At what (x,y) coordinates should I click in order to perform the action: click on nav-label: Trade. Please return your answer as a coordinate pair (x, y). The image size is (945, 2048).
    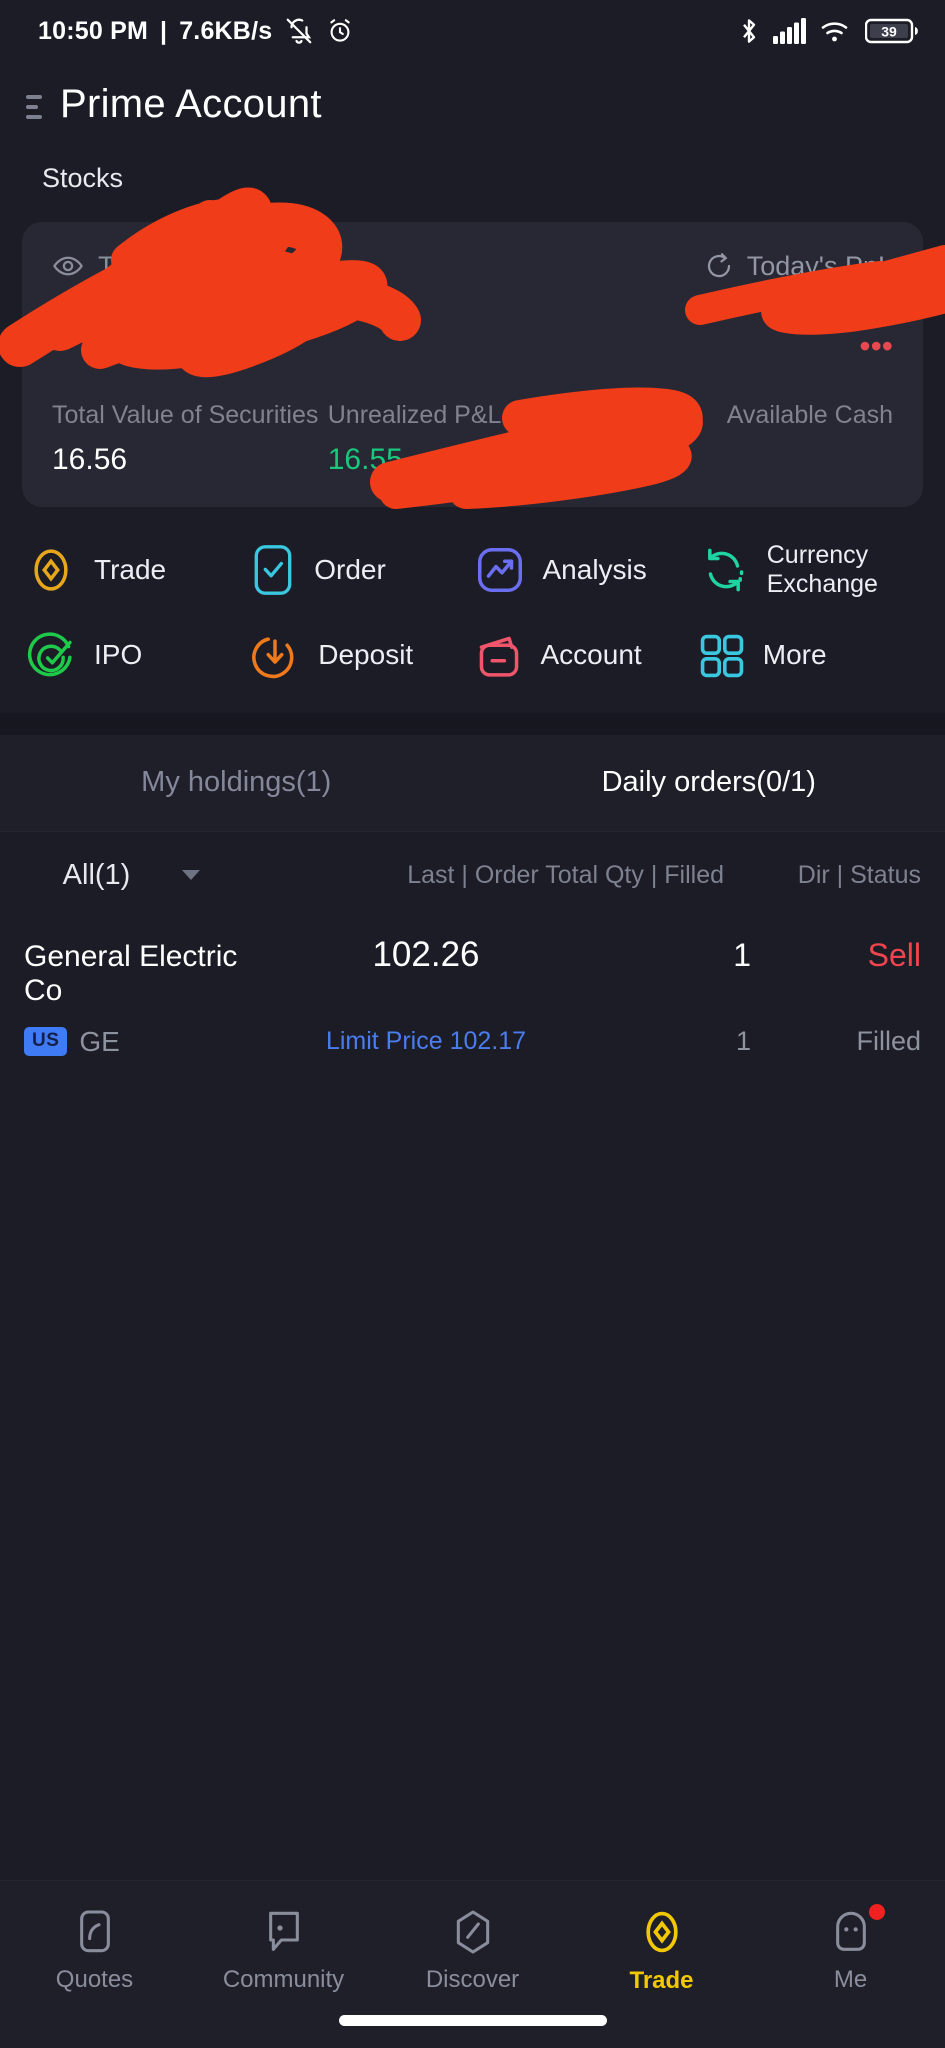
    Looking at the image, I should click on (661, 1980).